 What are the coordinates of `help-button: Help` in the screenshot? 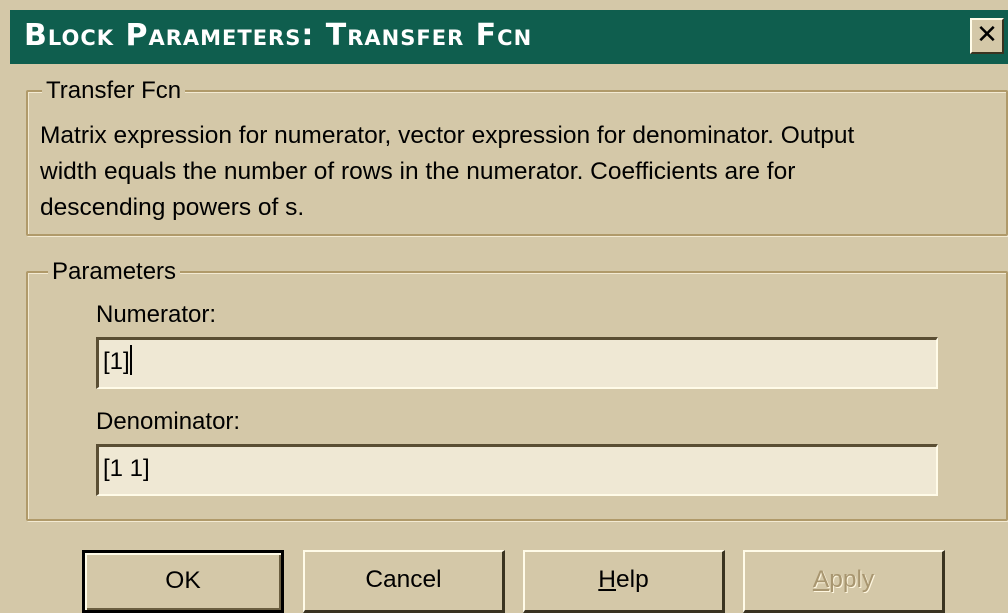 It's located at (624, 581).